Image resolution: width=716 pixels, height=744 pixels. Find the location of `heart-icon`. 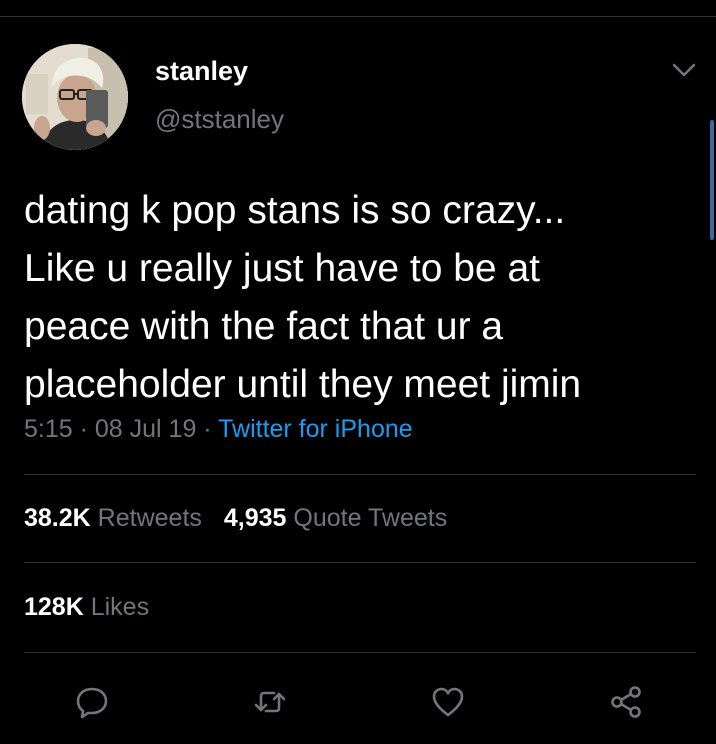

heart-icon is located at coordinates (448, 702).